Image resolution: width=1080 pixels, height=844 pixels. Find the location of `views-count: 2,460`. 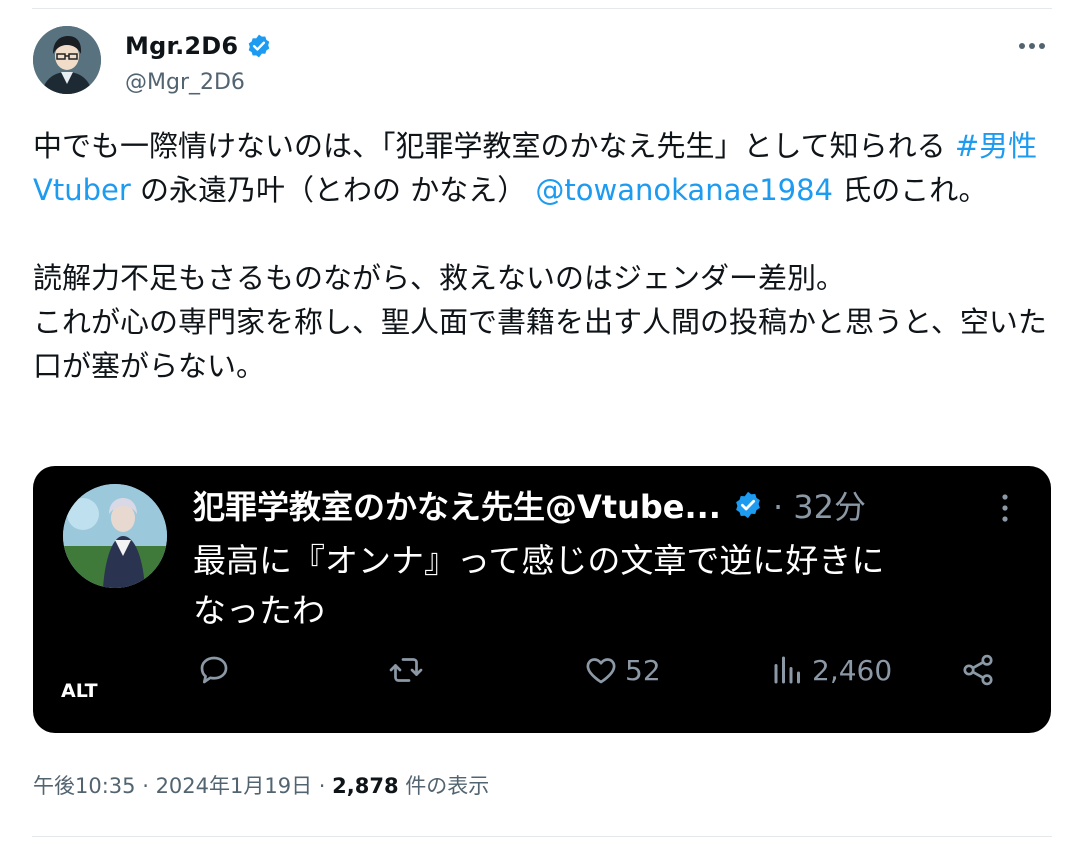

views-count: 2,460 is located at coordinates (852, 670).